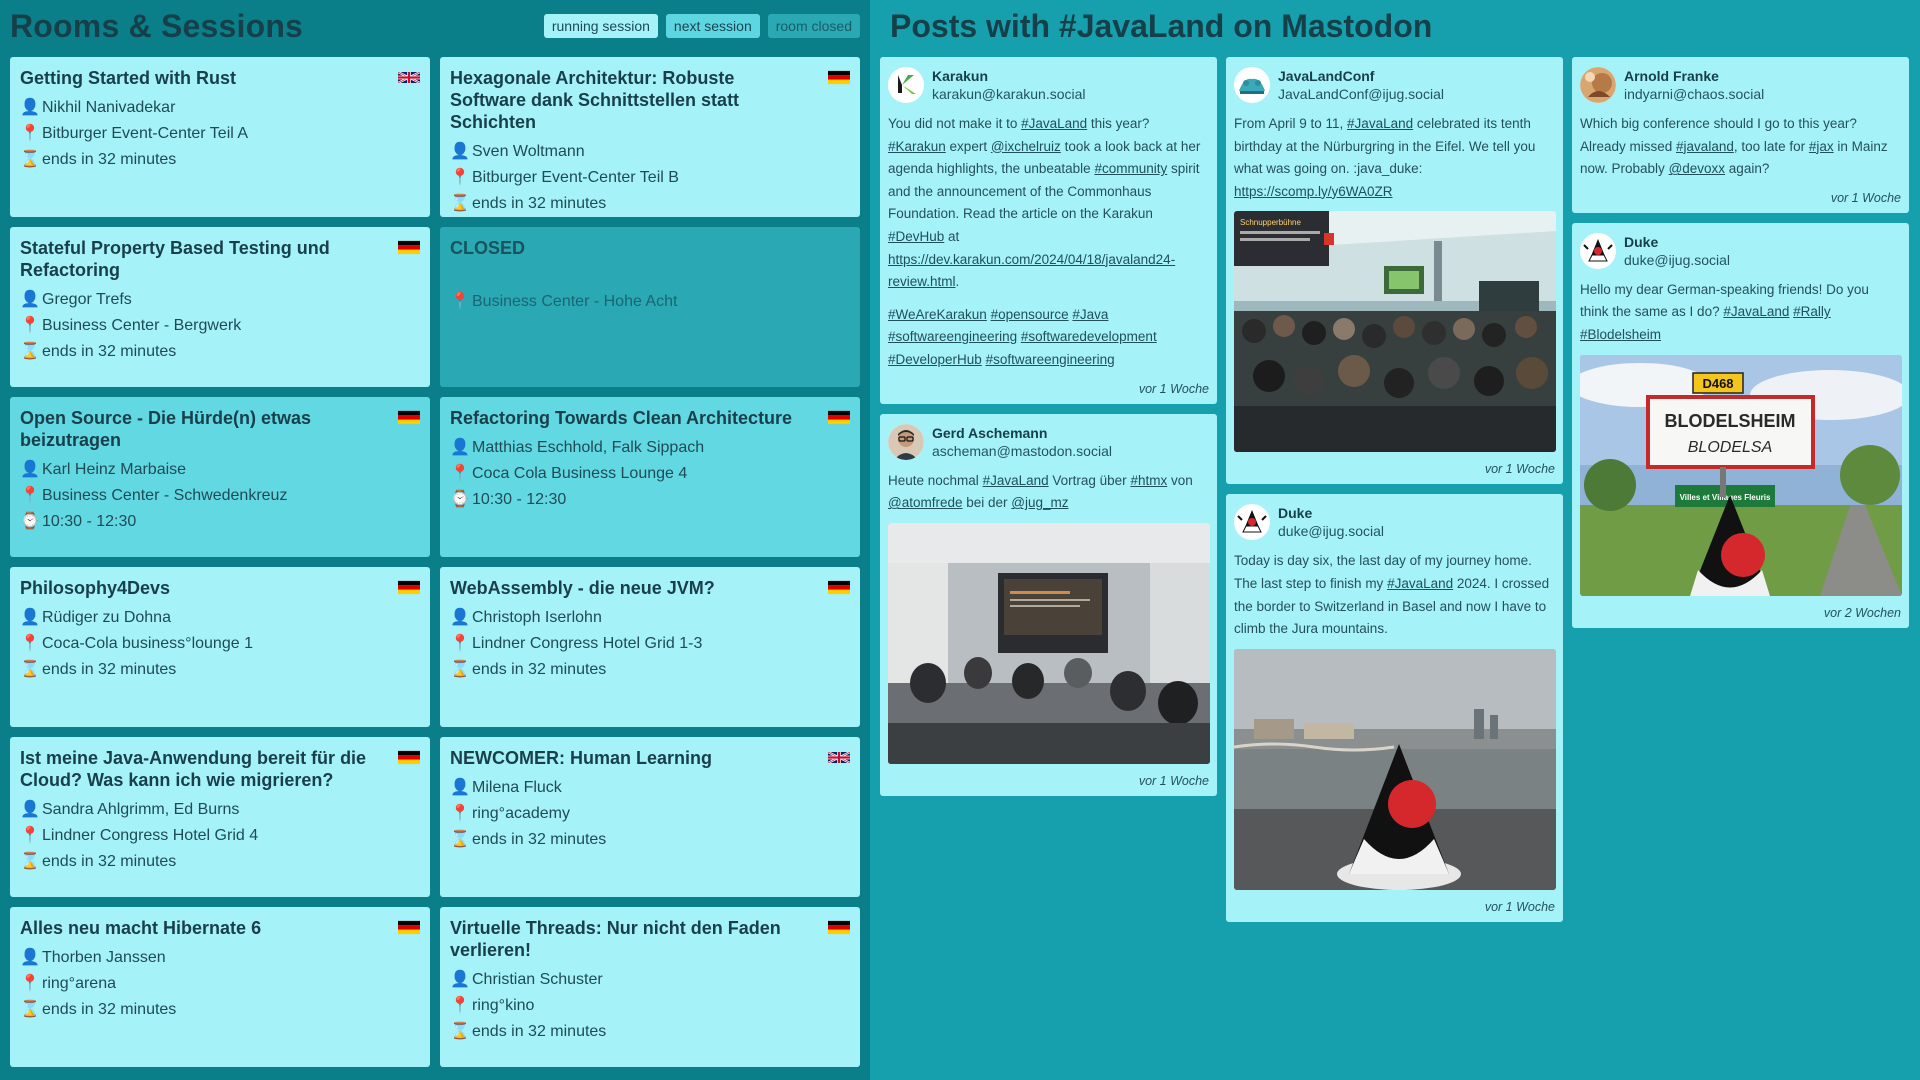  I want to click on hashtag-link: #opensource, so click(1030, 314).